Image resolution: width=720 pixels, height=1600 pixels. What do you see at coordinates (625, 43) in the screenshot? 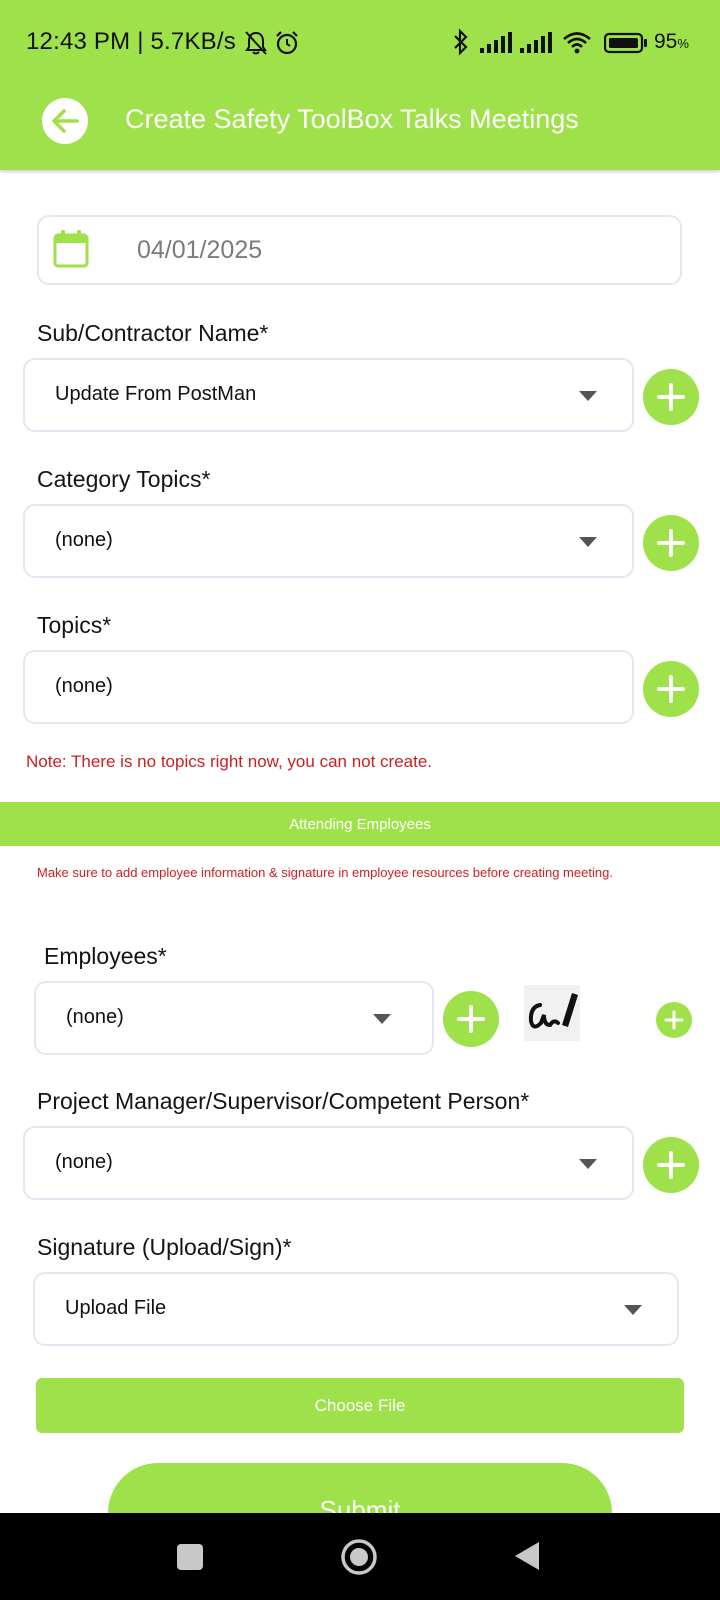
I see `battery-icon` at bounding box center [625, 43].